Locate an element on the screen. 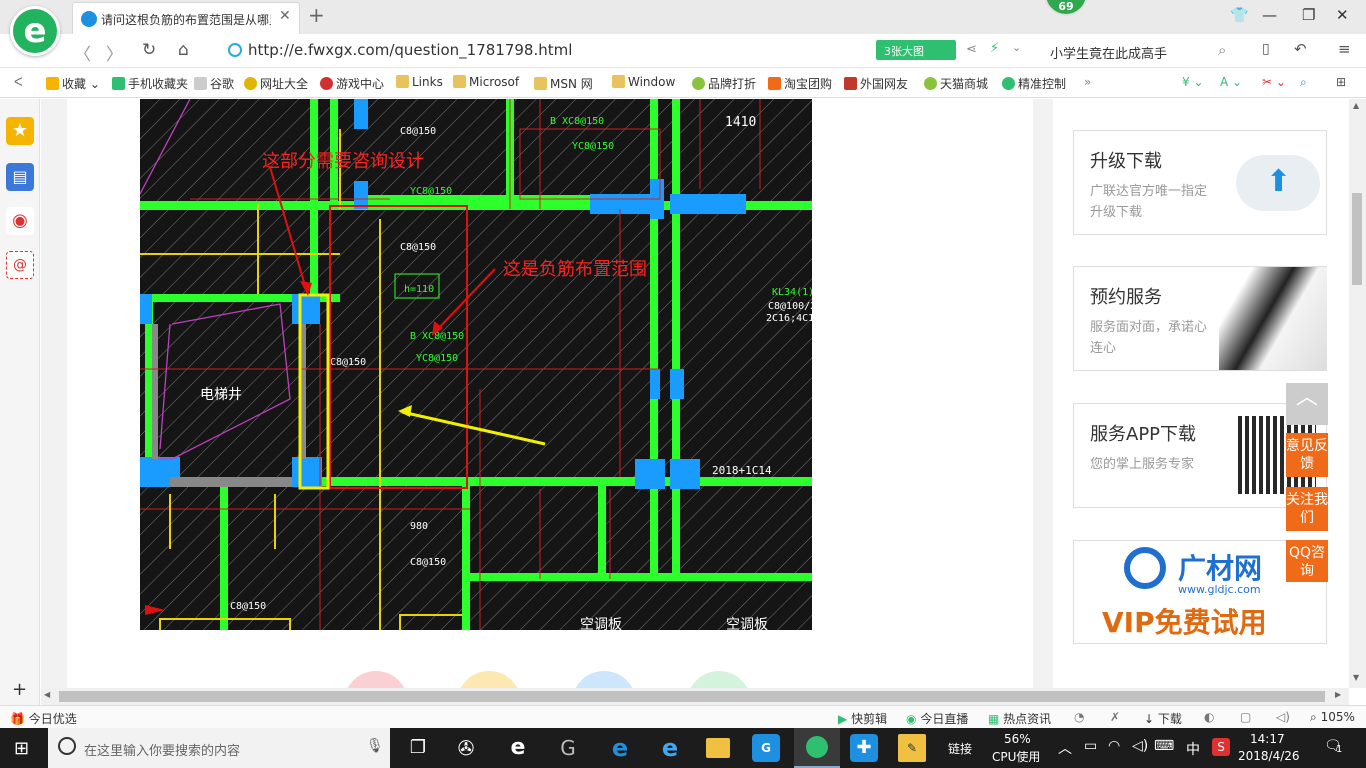 Image resolution: width=1366 pixels, height=768 pixels. more-bookmarks-icon: » is located at coordinates (1087, 82).